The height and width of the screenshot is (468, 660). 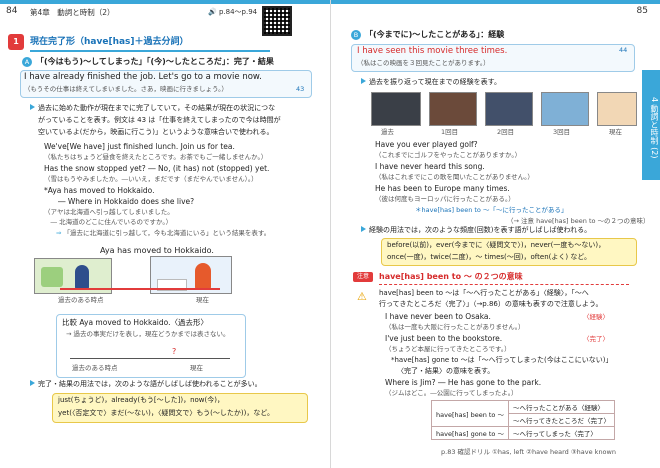 I want to click on compare-label-now: 現在, so click(x=196, y=368).